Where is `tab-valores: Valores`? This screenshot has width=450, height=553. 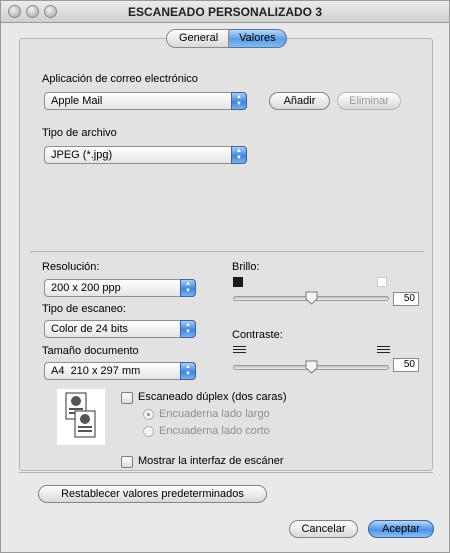
tab-valores: Valores is located at coordinates (258, 38).